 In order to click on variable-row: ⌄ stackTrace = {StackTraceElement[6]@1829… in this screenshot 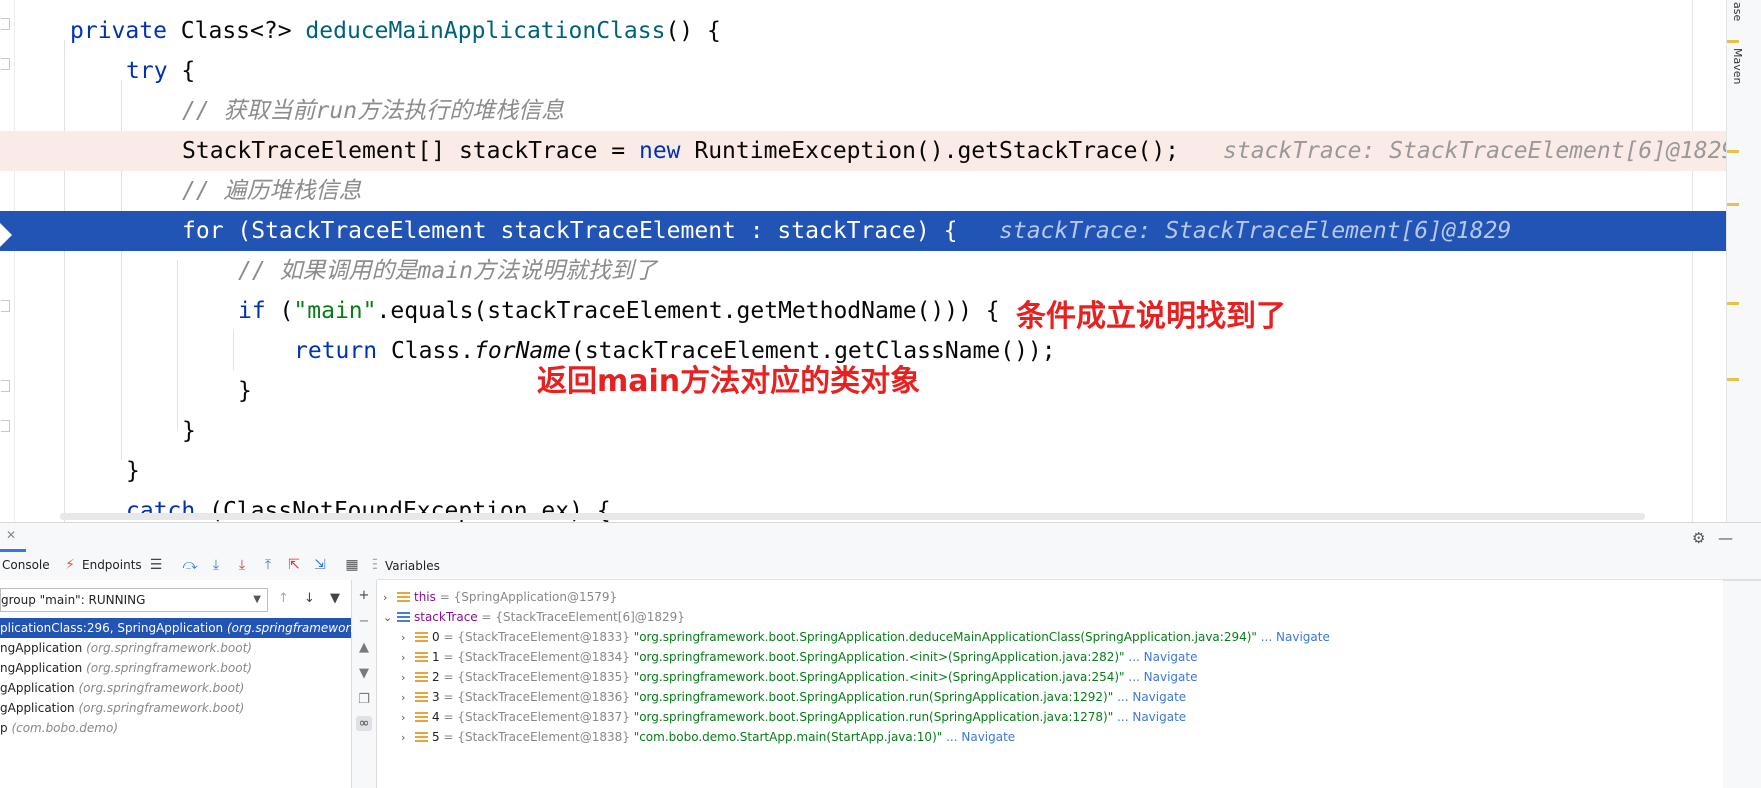, I will do `click(534, 617)`.